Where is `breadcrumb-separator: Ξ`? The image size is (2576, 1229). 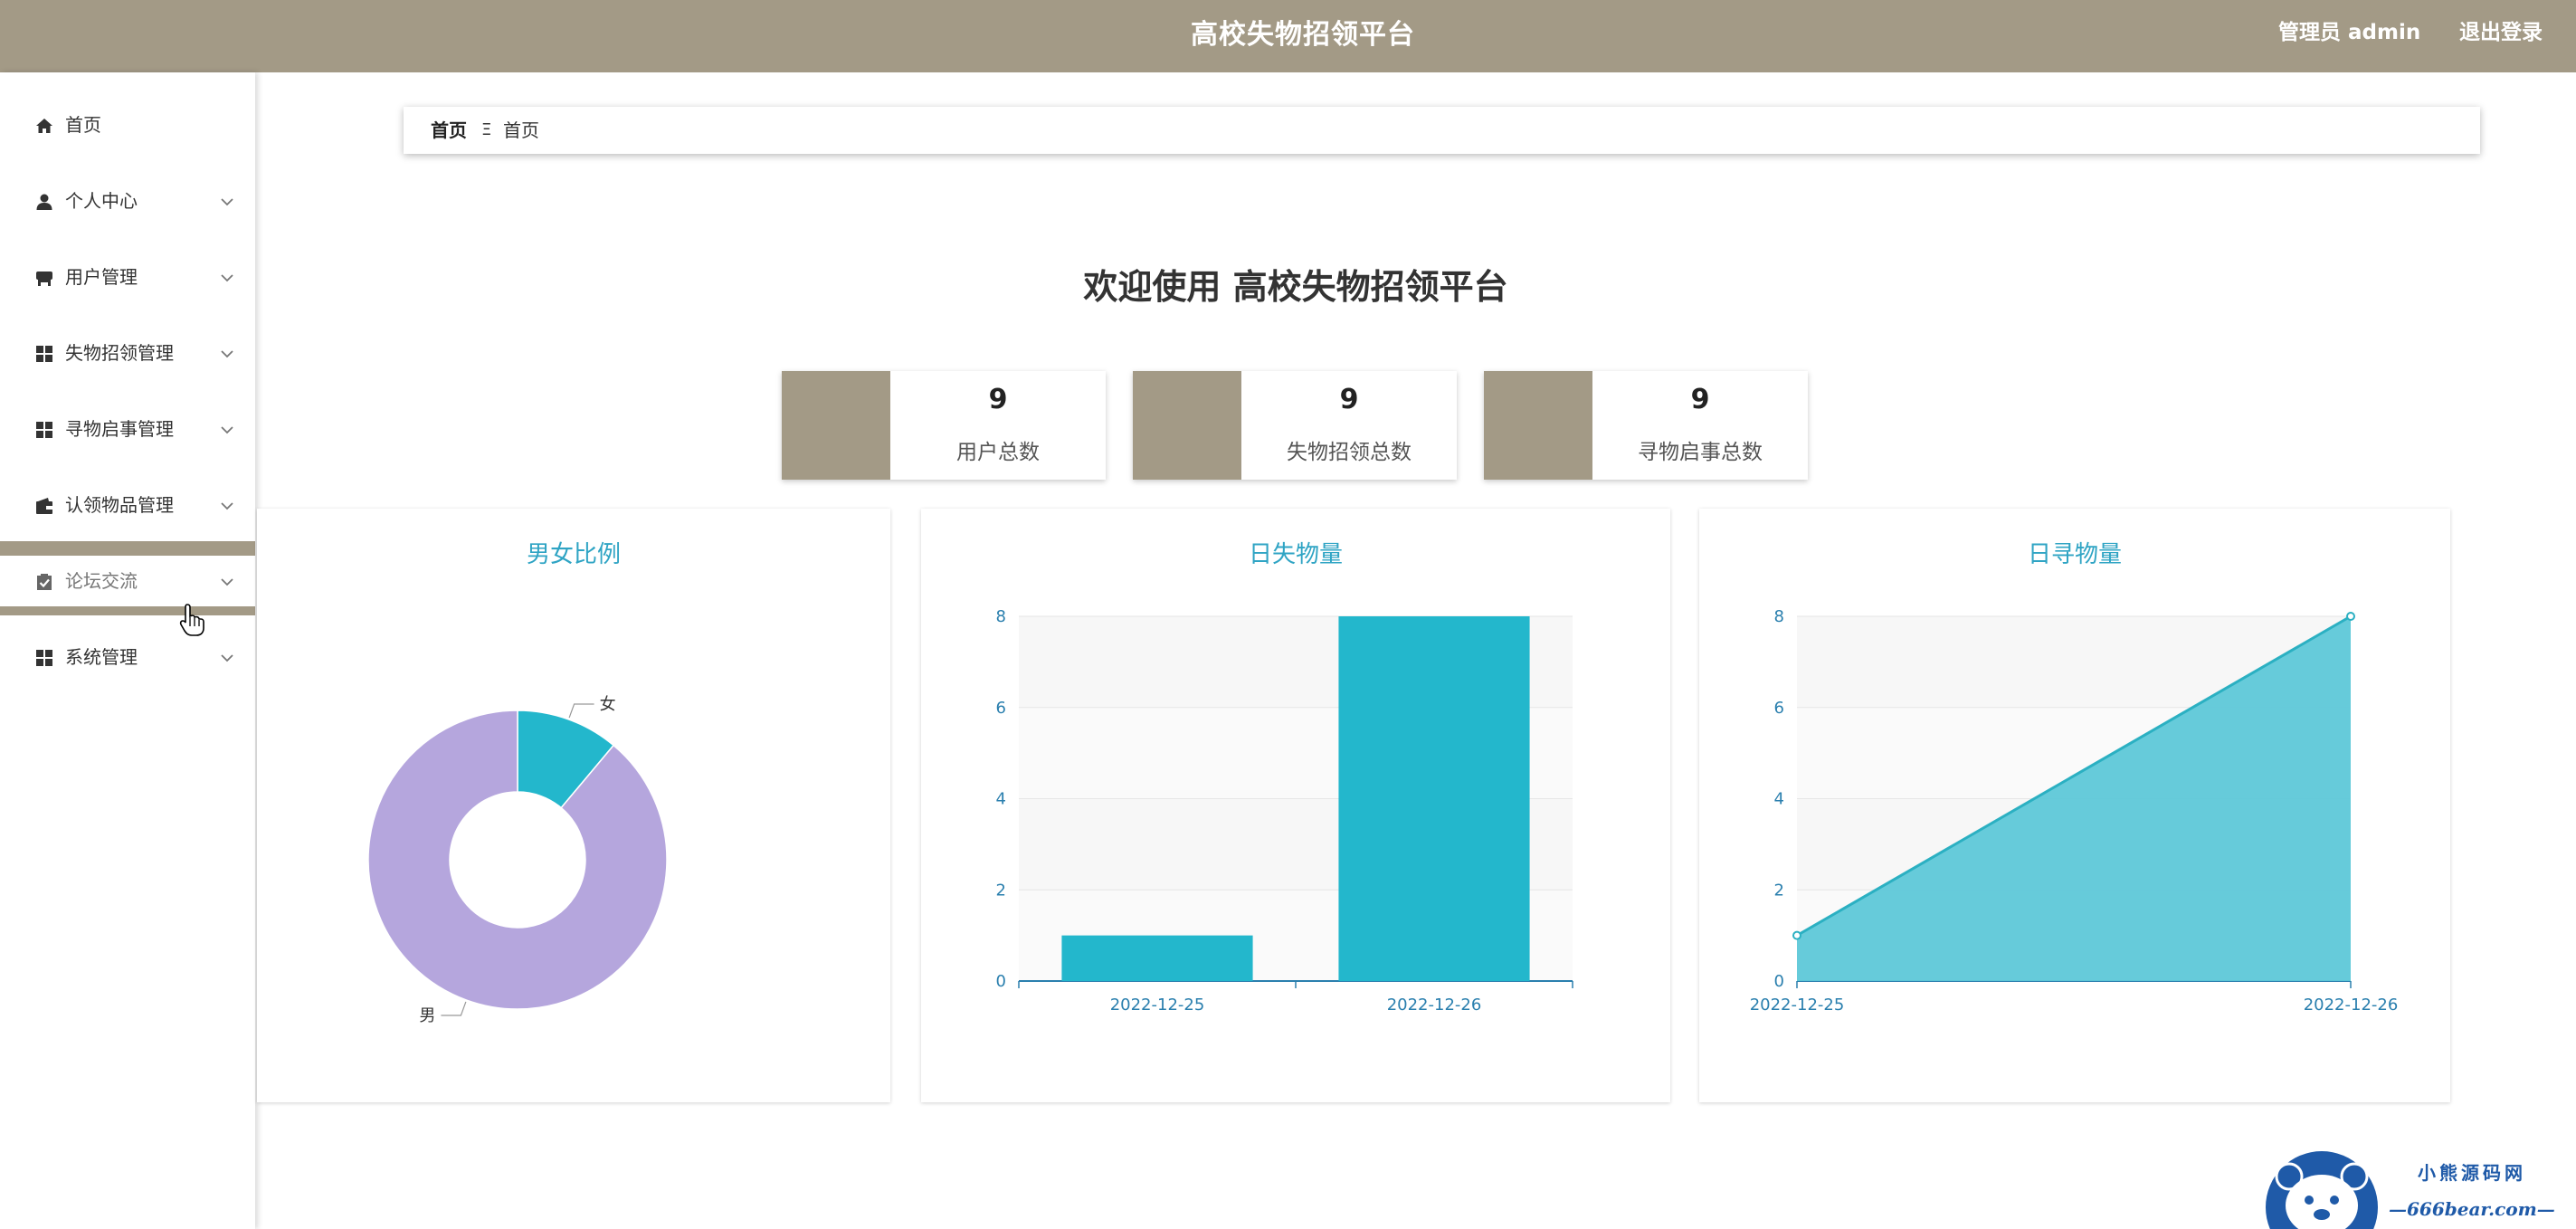
breadcrumb-separator: Ξ is located at coordinates (486, 129).